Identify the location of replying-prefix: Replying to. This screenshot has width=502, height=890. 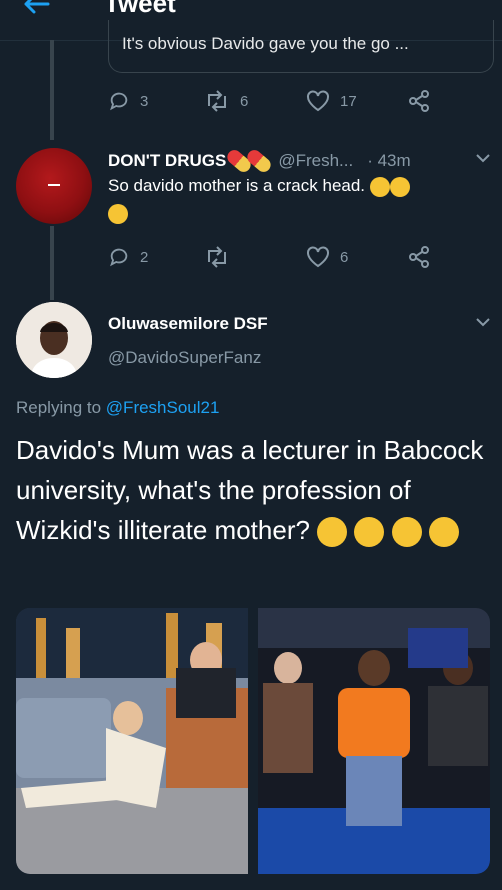
(59, 407).